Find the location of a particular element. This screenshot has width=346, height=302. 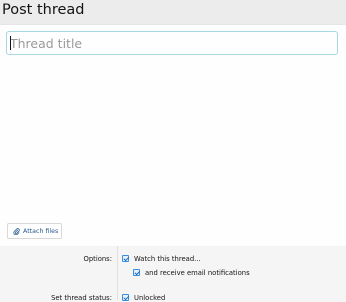

paperclip-icon is located at coordinates (16, 231).